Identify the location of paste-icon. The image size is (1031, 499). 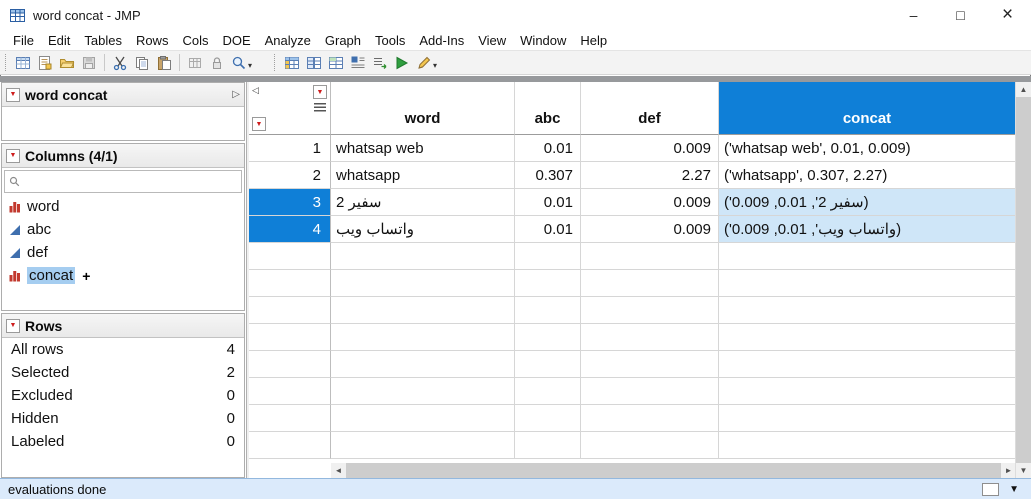
(164, 63).